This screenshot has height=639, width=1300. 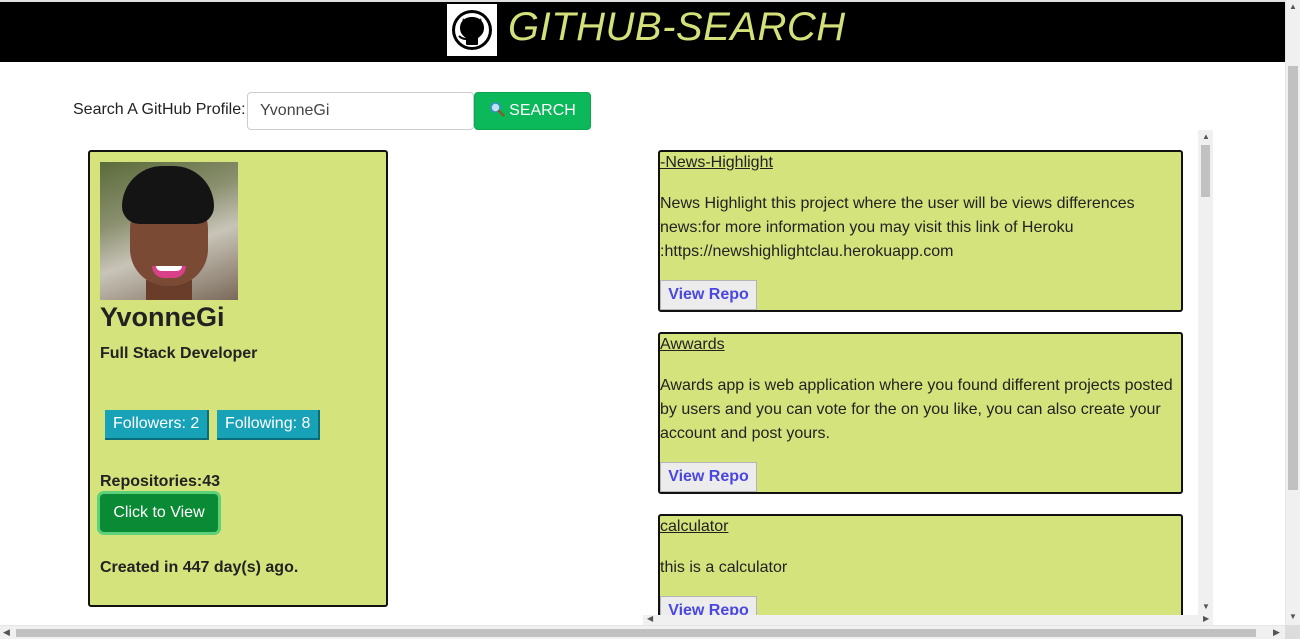 I want to click on created-ago: Created in 447 day(s) ago., so click(x=199, y=567).